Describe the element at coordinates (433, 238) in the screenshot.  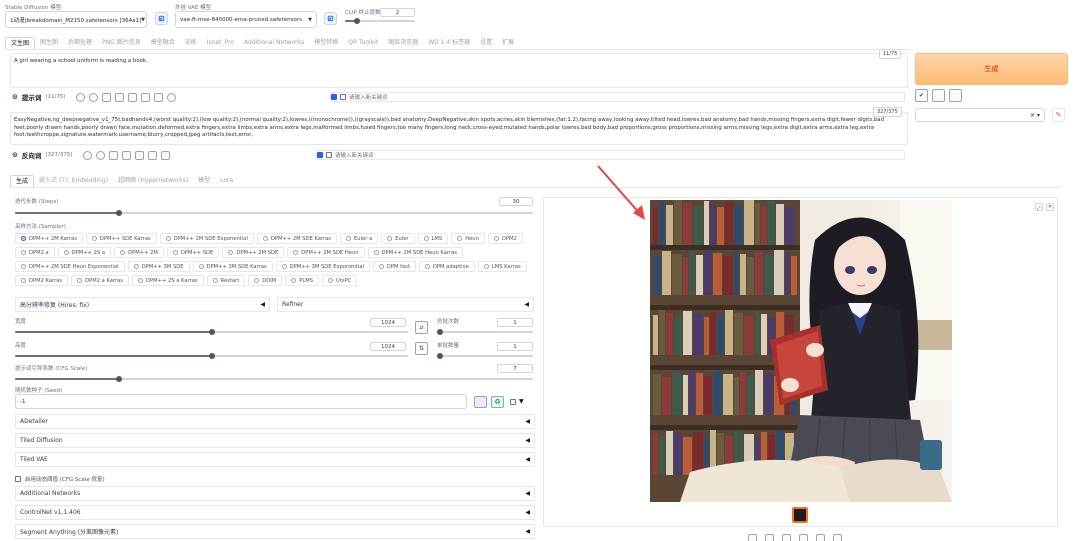
I see `sampler-option: LMS` at that location.